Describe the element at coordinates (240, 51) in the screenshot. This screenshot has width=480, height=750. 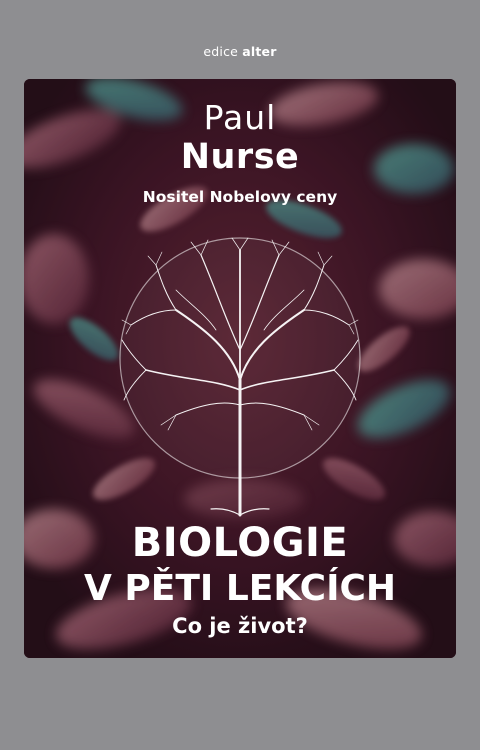
I see `edition-label: edice alter` at that location.